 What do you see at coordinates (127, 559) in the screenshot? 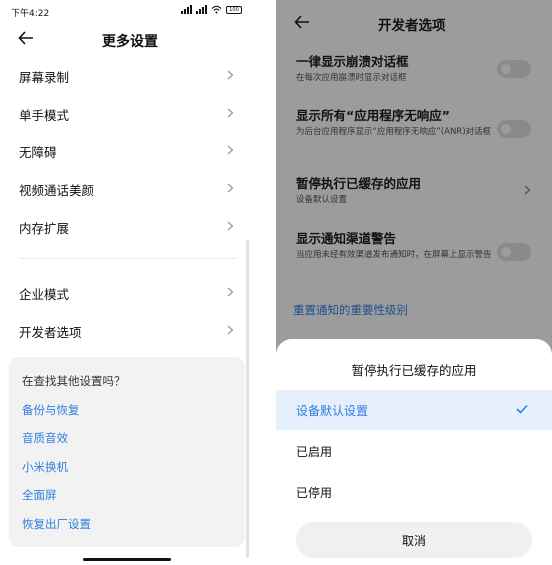
I see `home-indicator` at bounding box center [127, 559].